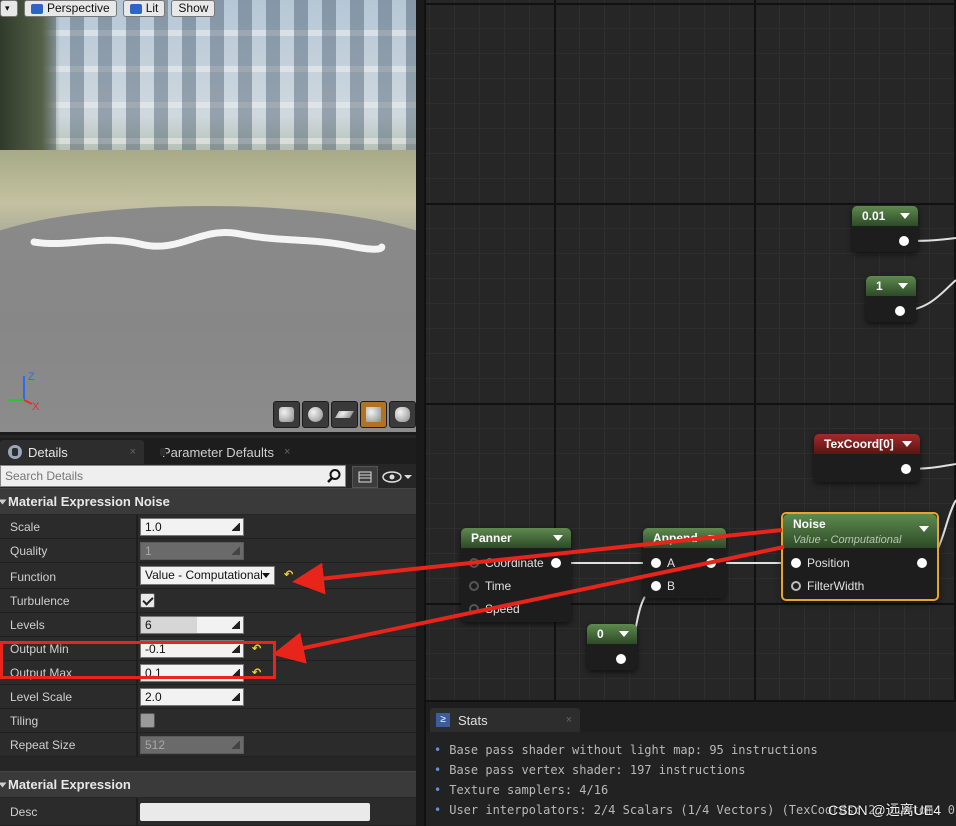  I want to click on node-panner: Panner Coordinate Time Speed, so click(516, 575).